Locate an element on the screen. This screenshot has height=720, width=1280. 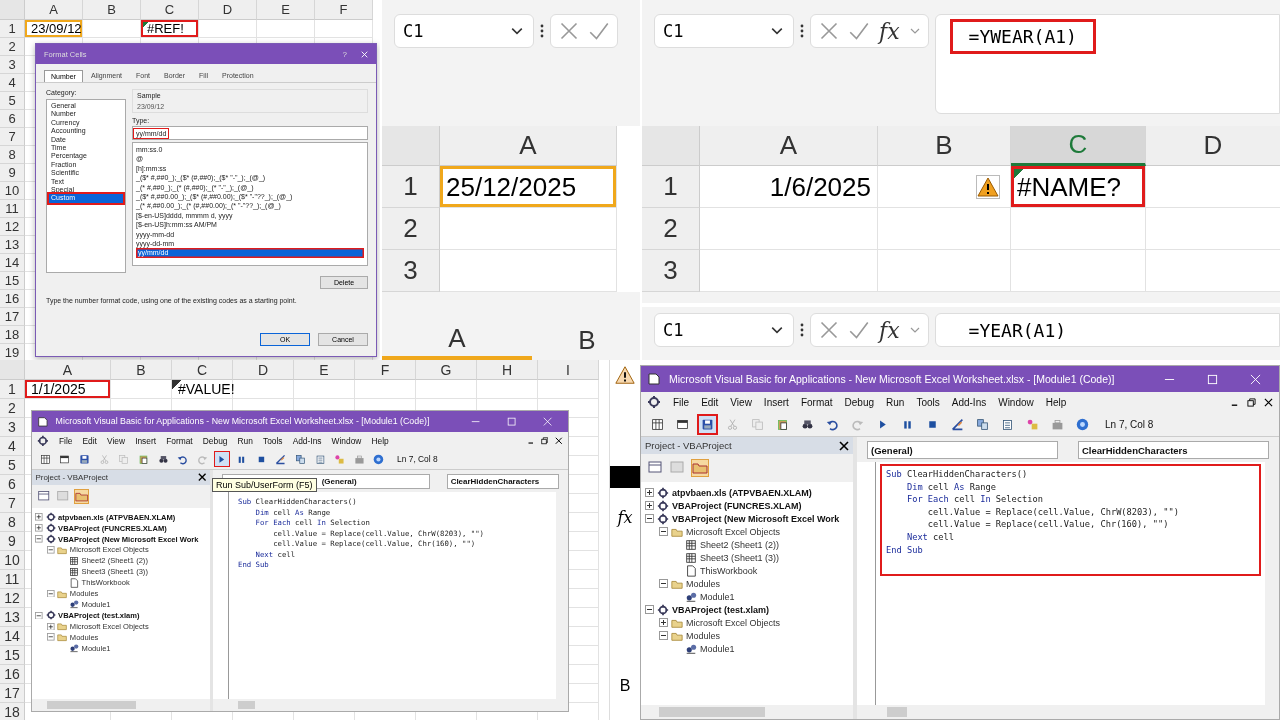
tree-item: VBAProject (test.xlam) is located at coordinates (99, 615).